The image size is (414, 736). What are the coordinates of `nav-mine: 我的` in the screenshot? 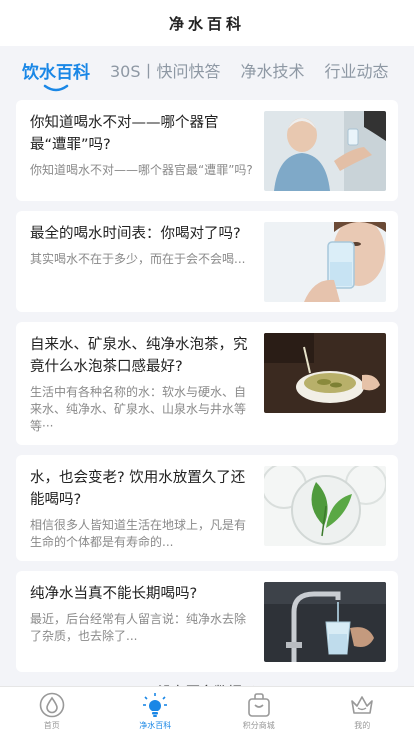 It's located at (362, 711).